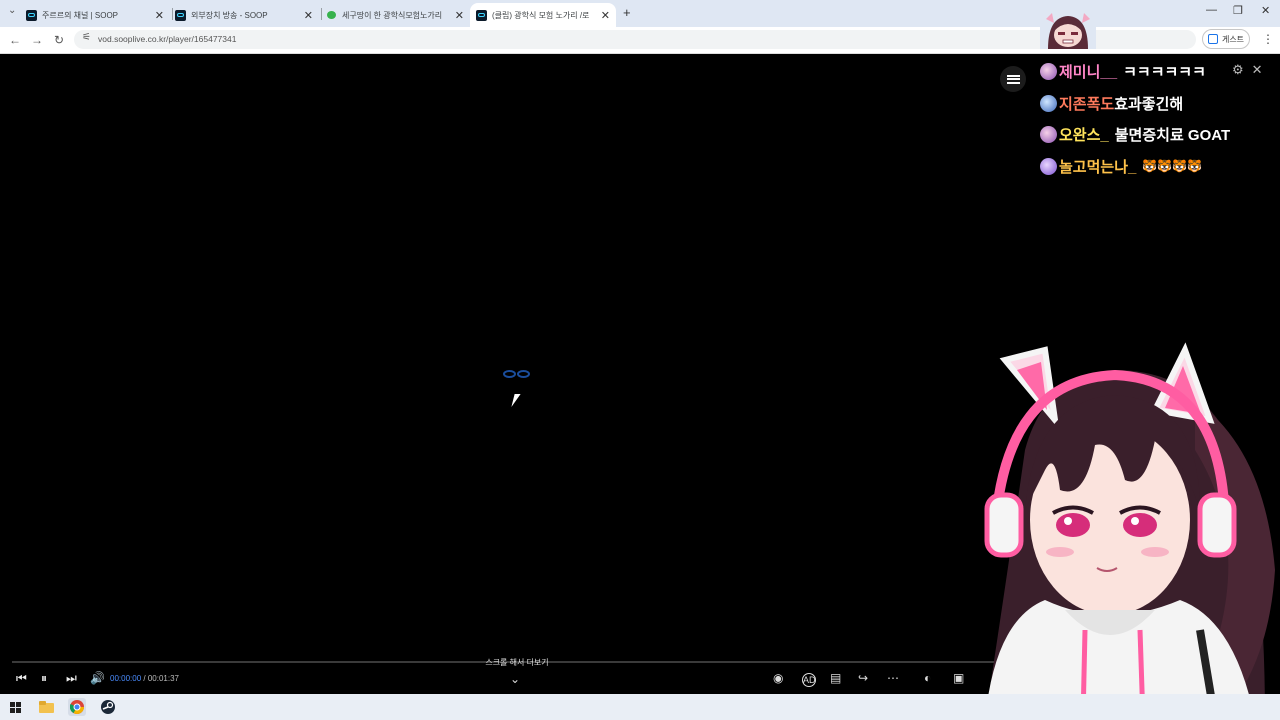  What do you see at coordinates (1212, 39) in the screenshot?
I see `profile-icon` at bounding box center [1212, 39].